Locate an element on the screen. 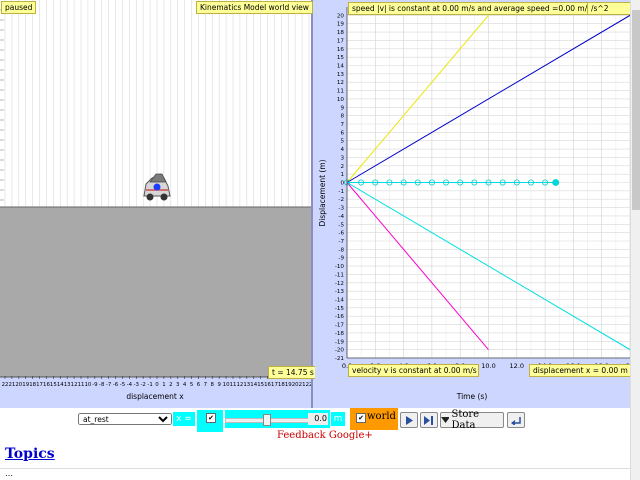 The width and height of the screenshot is (640, 480). world-tick-label: 22 is located at coordinates (5, 385).